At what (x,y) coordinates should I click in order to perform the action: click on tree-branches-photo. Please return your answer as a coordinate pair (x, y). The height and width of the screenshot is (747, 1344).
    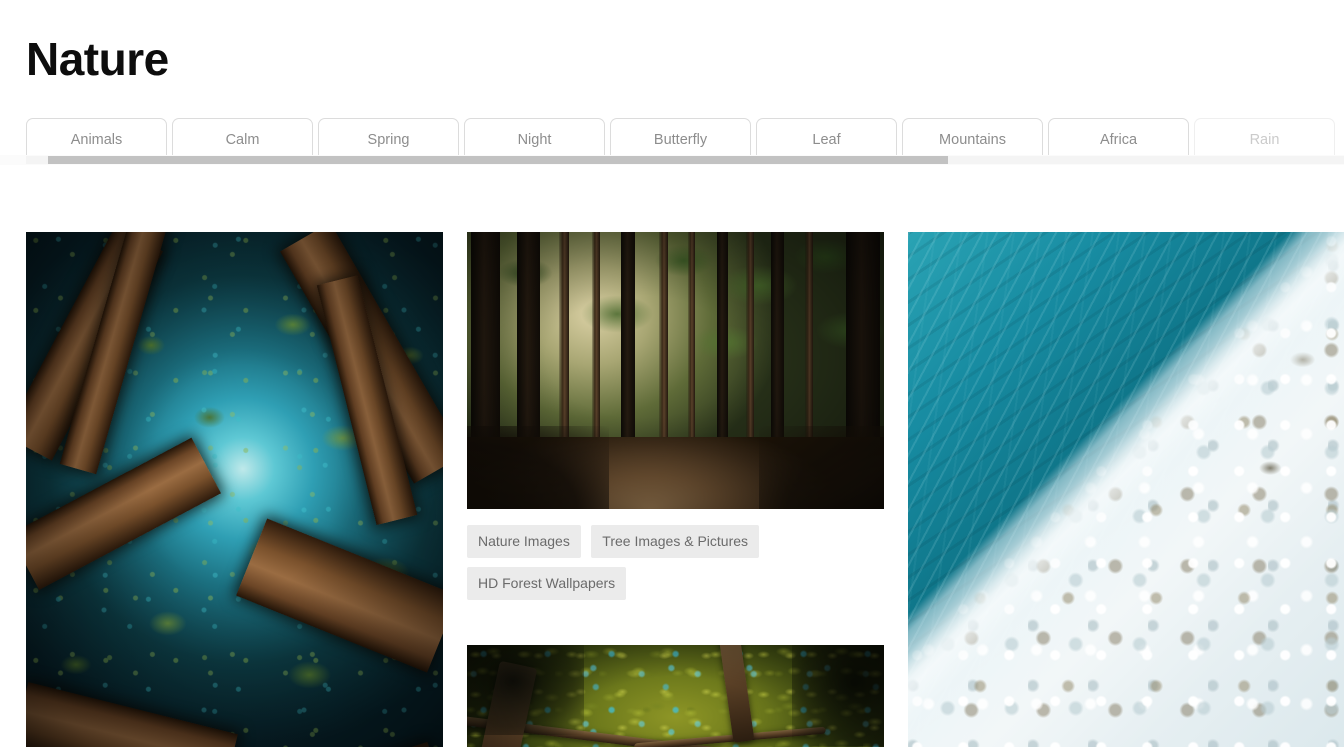
    Looking at the image, I should click on (675, 696).